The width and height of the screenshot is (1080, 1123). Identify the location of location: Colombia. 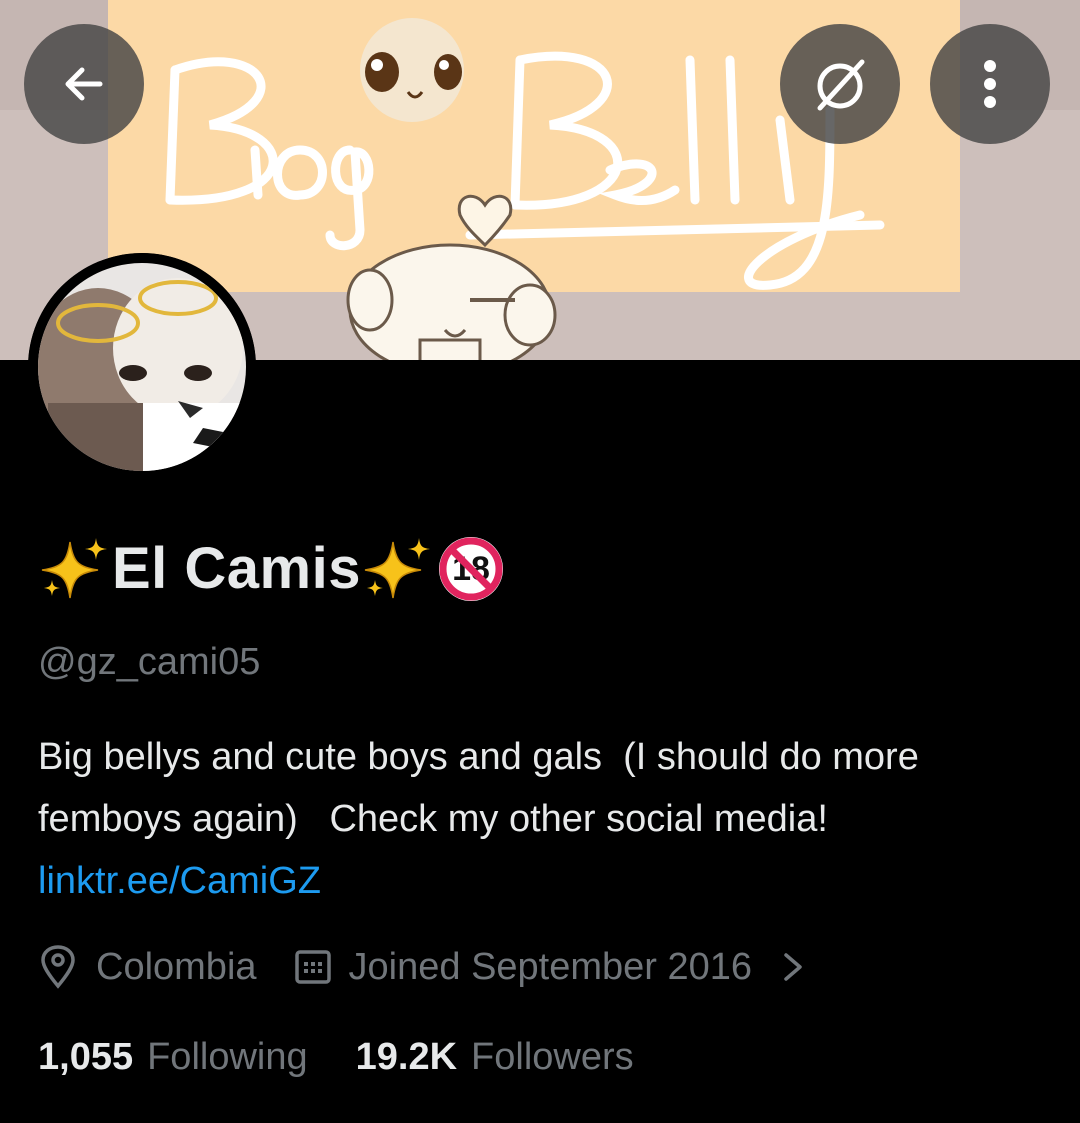
(147, 967).